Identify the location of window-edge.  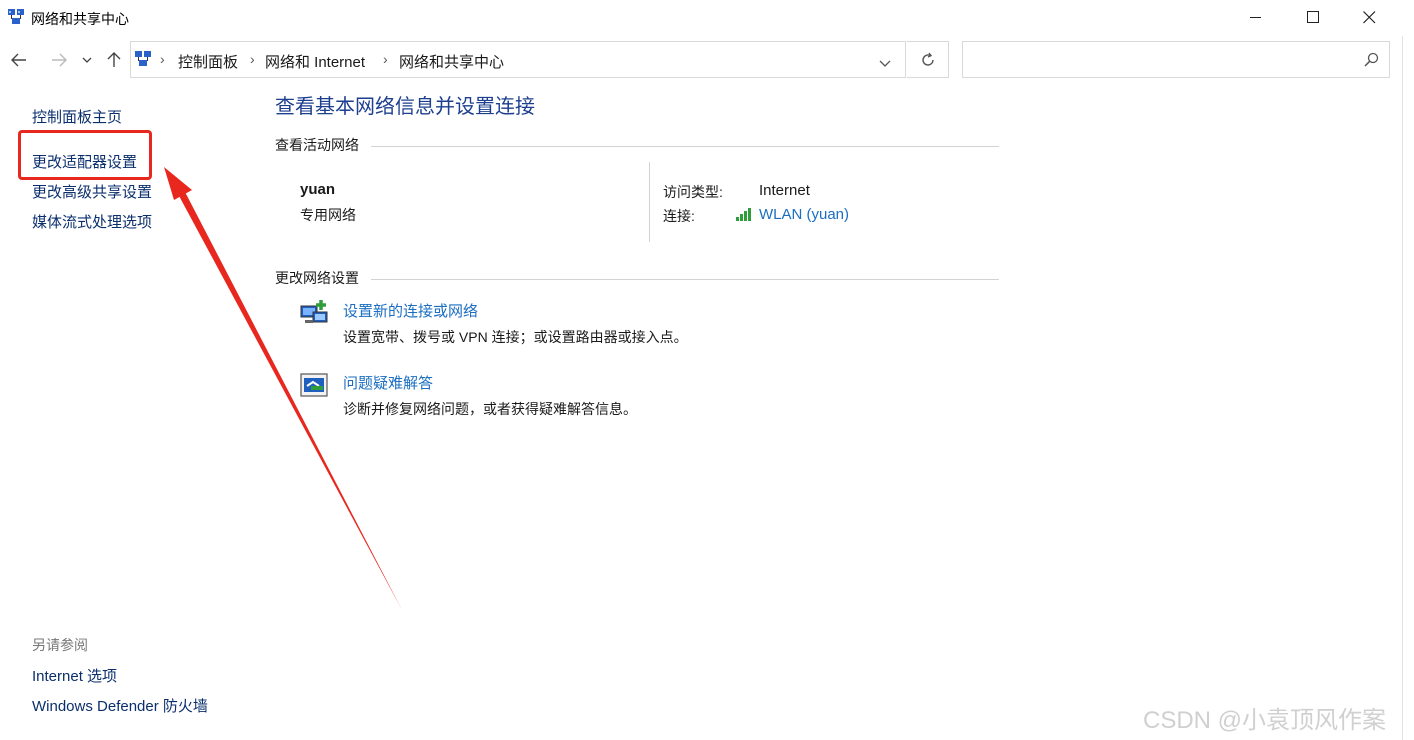
(1402, 388).